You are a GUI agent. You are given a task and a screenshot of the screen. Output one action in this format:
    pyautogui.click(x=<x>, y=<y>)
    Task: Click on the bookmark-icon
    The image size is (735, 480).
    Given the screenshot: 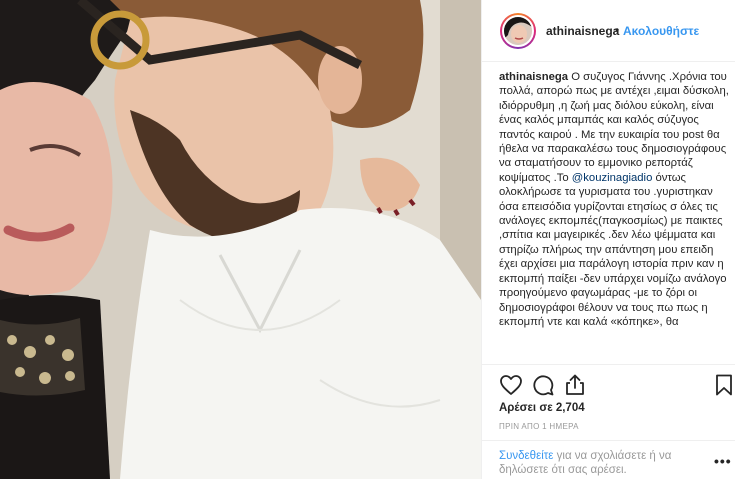 What is the action you would take?
    pyautogui.click(x=724, y=385)
    